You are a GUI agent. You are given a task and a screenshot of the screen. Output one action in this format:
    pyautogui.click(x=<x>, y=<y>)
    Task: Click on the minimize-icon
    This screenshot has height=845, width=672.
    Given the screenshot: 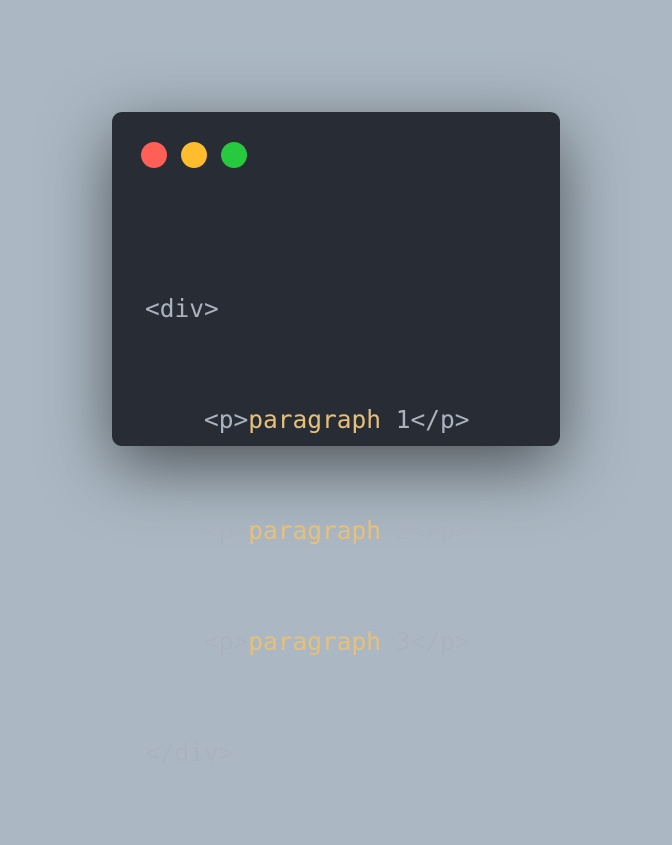 What is the action you would take?
    pyautogui.click(x=194, y=155)
    